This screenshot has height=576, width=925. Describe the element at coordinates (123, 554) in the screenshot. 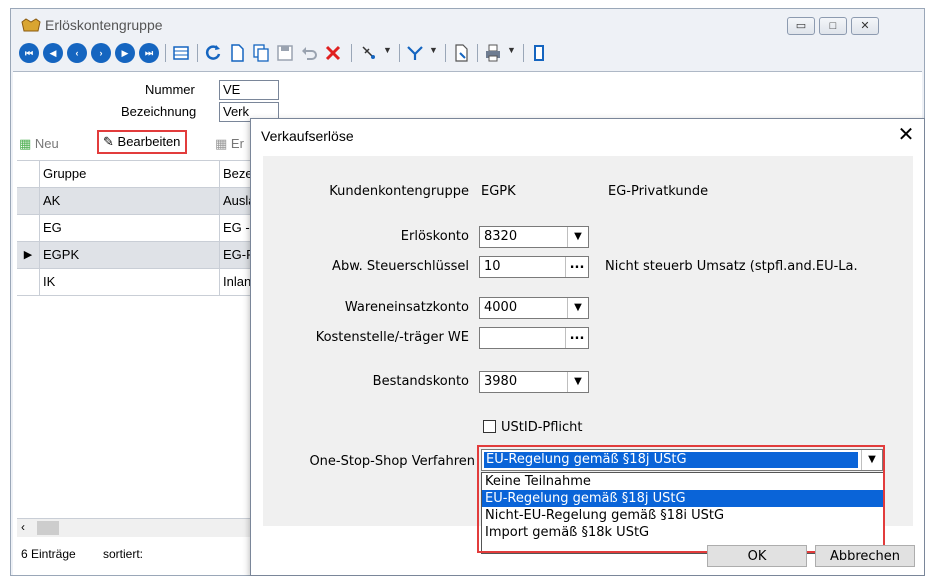

I see `sort-status: sortiert:` at that location.